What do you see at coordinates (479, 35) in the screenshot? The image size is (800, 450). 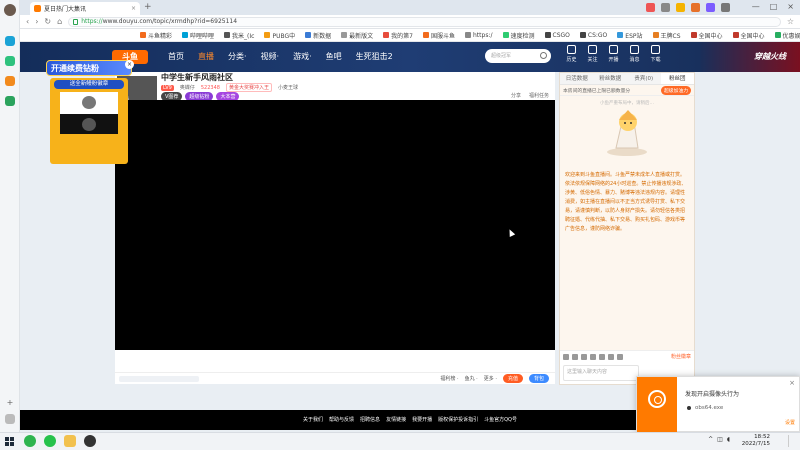 I see `bookmark-item: https:/` at bounding box center [479, 35].